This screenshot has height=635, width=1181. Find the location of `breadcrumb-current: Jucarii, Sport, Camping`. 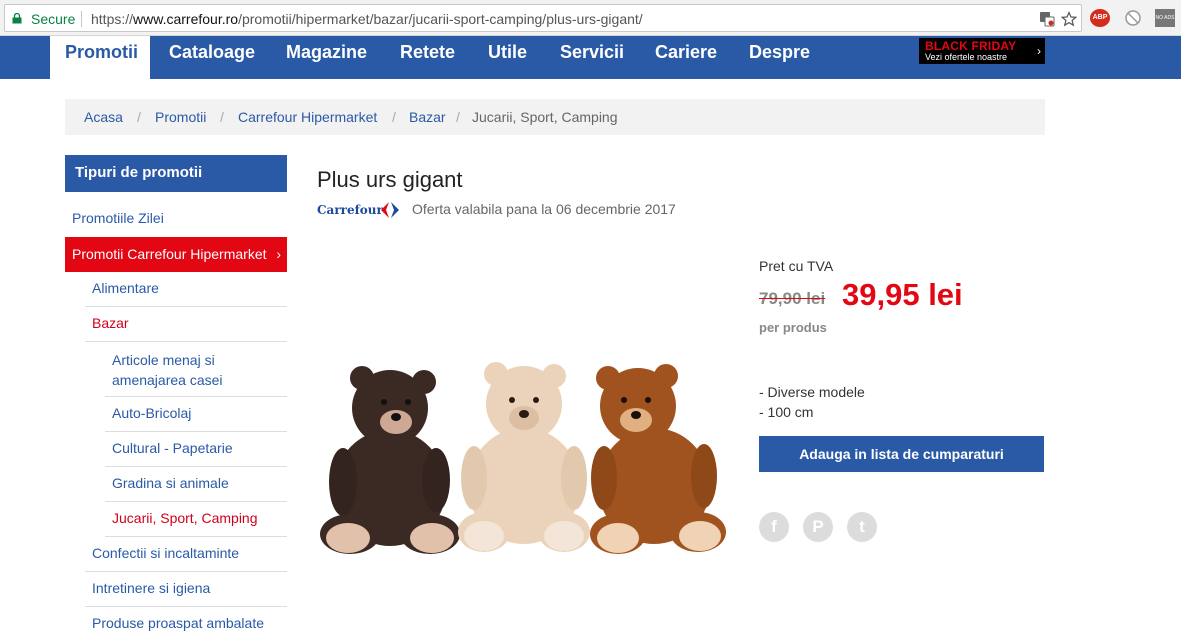

breadcrumb-current: Jucarii, Sport, Camping is located at coordinates (545, 117).